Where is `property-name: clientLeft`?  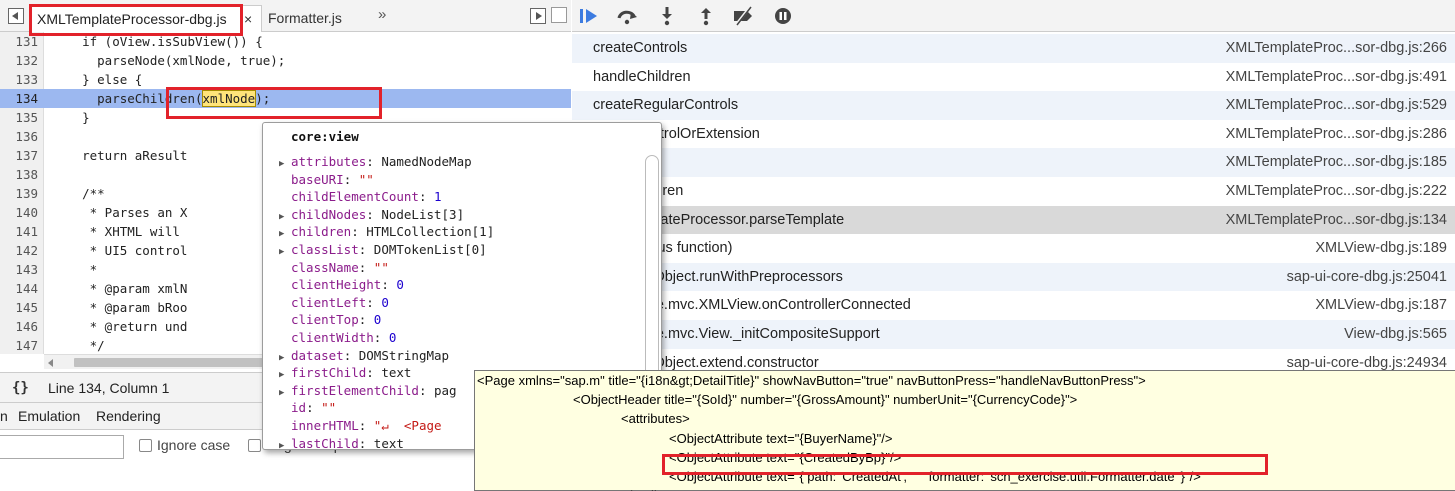 property-name: clientLeft is located at coordinates (329, 302).